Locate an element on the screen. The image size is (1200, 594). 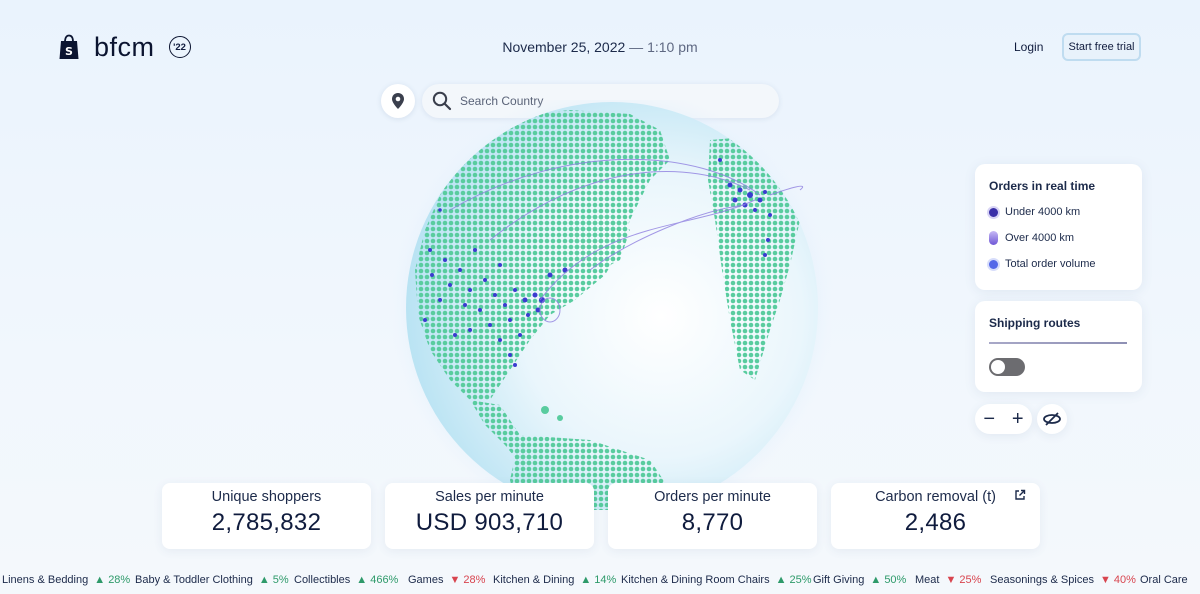
rotate-globe-icon is located at coordinates (1052, 419).